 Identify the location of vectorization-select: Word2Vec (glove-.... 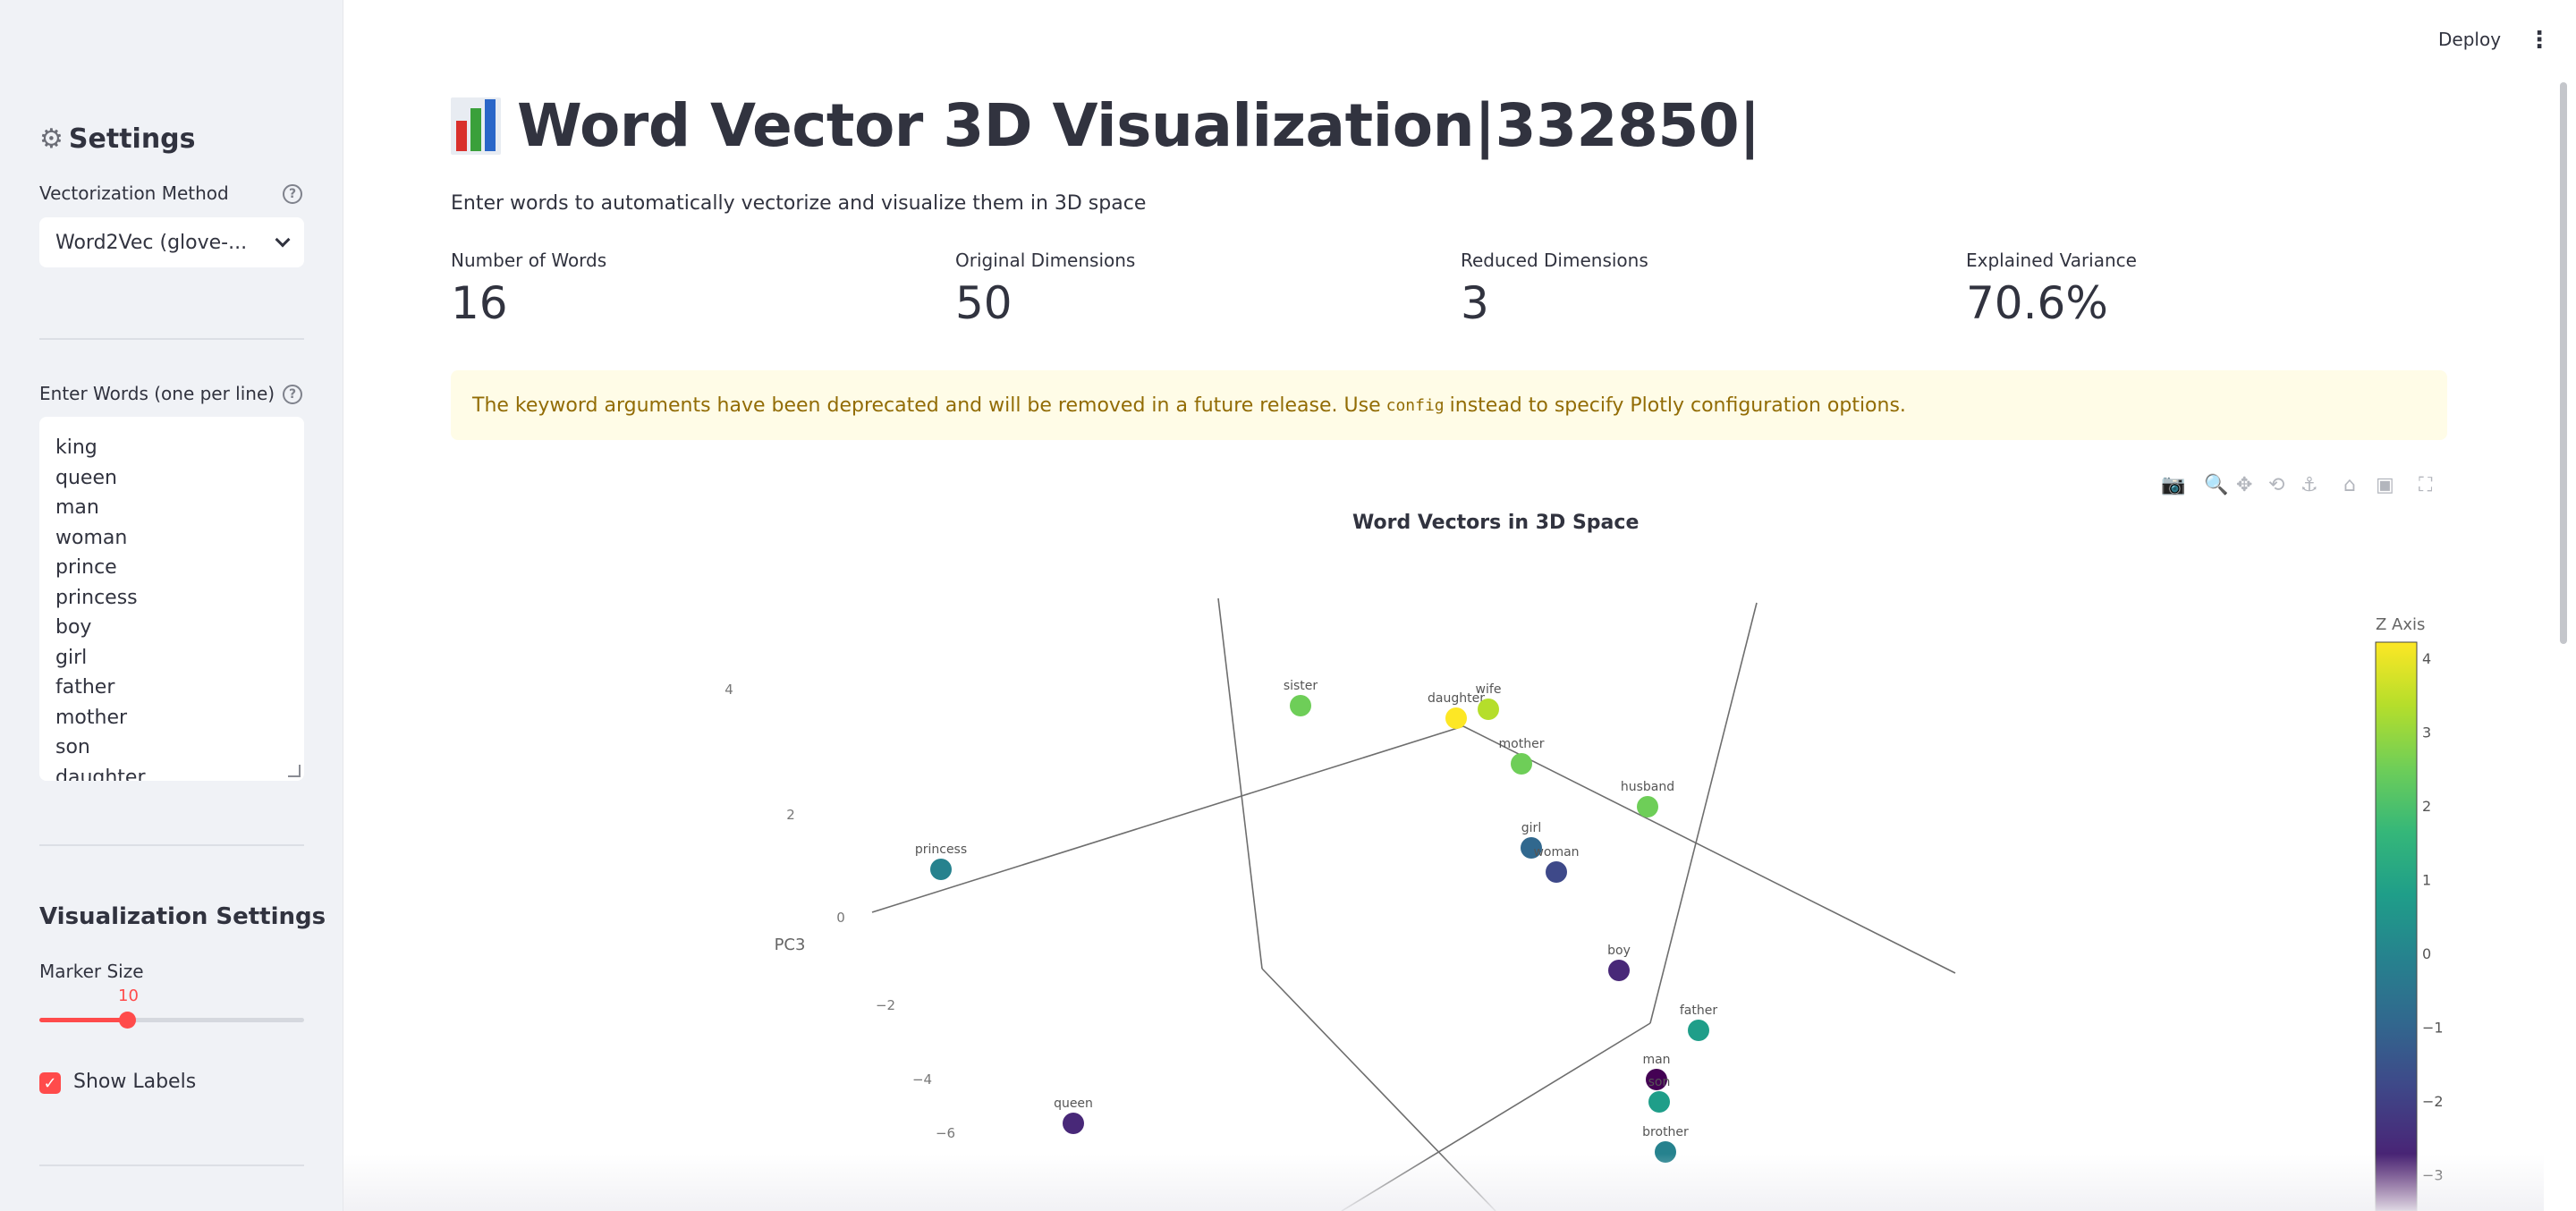
(171, 242).